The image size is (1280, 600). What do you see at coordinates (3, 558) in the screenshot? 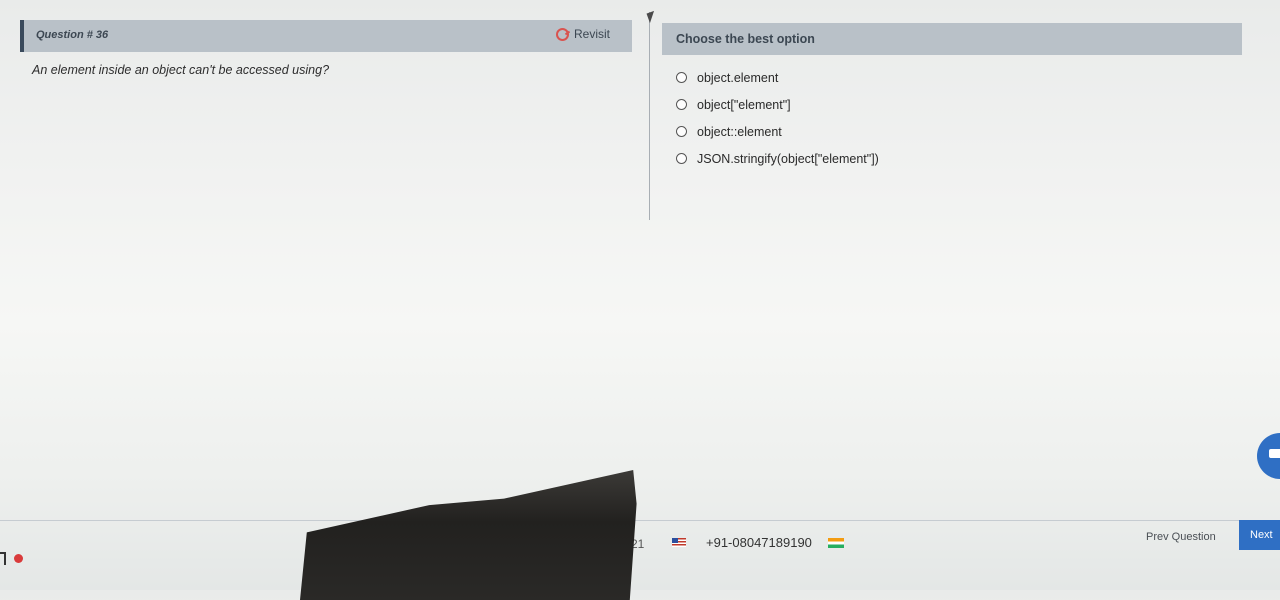
I see `window-icon` at bounding box center [3, 558].